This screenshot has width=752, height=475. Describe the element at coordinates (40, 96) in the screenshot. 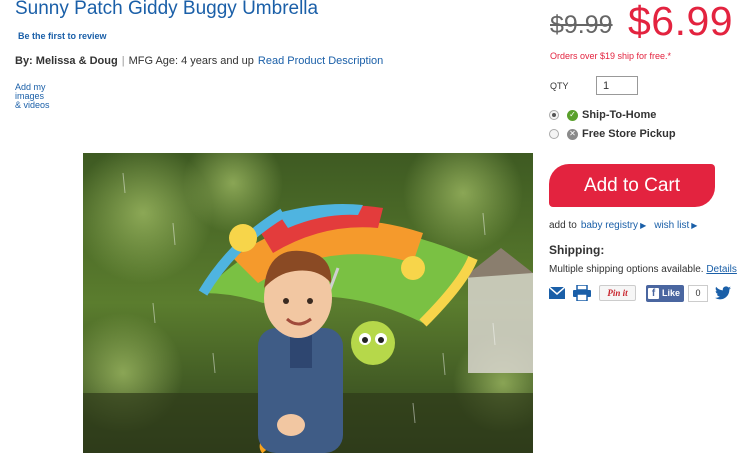

I see `add-media-link: Add my images & videos` at that location.